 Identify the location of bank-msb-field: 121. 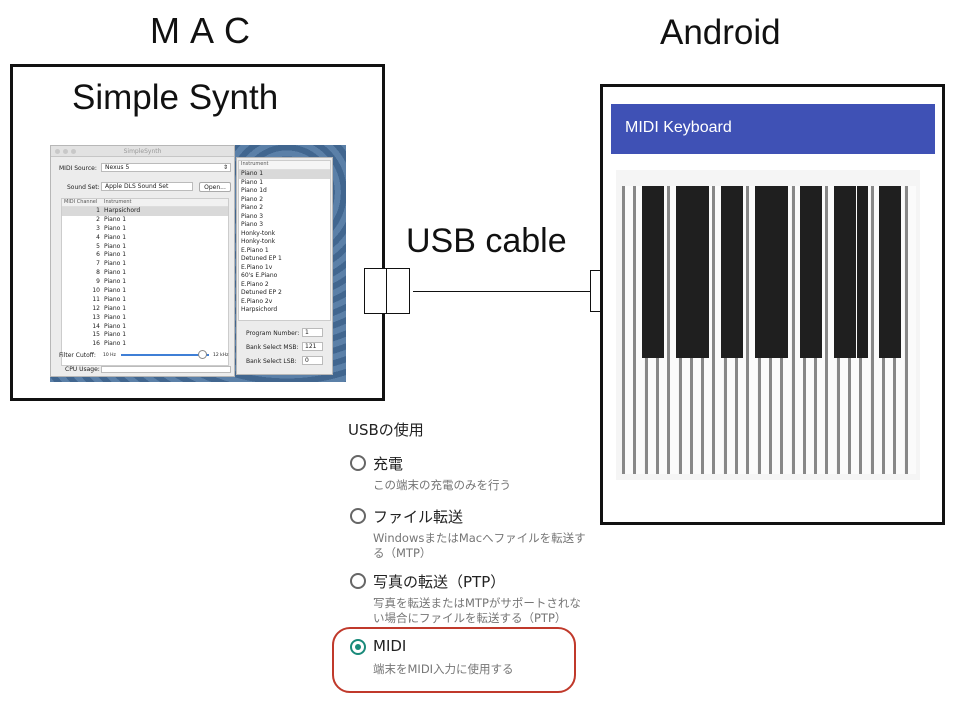
(312, 346).